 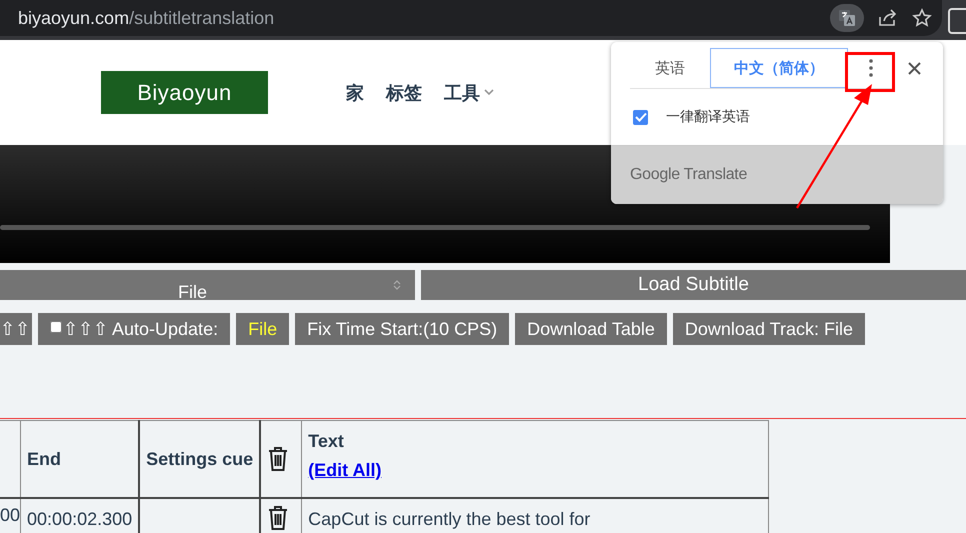 I want to click on close-icon, so click(x=914, y=68).